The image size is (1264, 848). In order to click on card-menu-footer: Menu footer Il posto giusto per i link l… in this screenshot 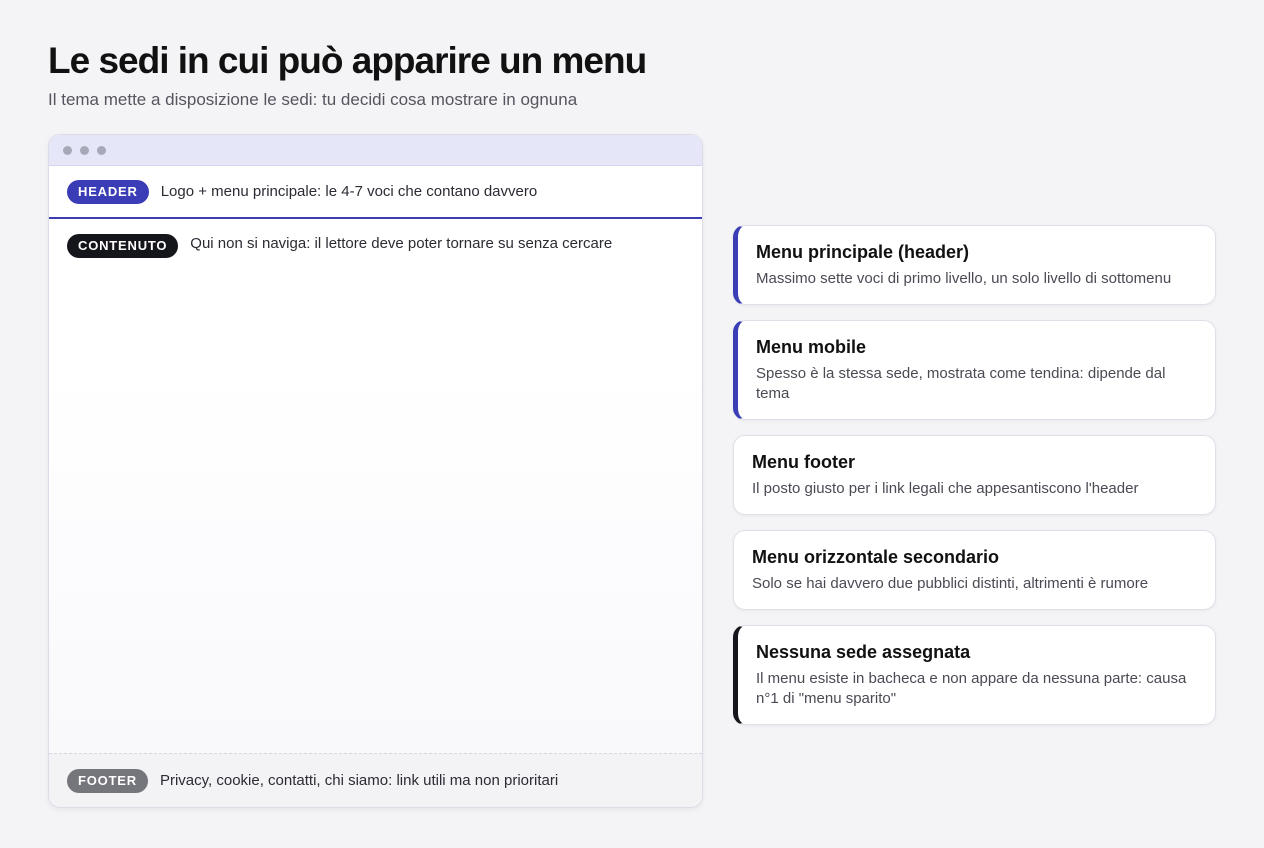, I will do `click(974, 475)`.